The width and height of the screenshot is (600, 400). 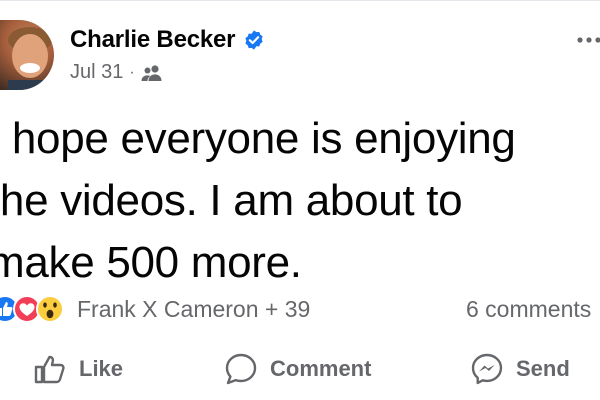 What do you see at coordinates (151, 262) in the screenshot?
I see `post-text-line: make 500 more.` at bounding box center [151, 262].